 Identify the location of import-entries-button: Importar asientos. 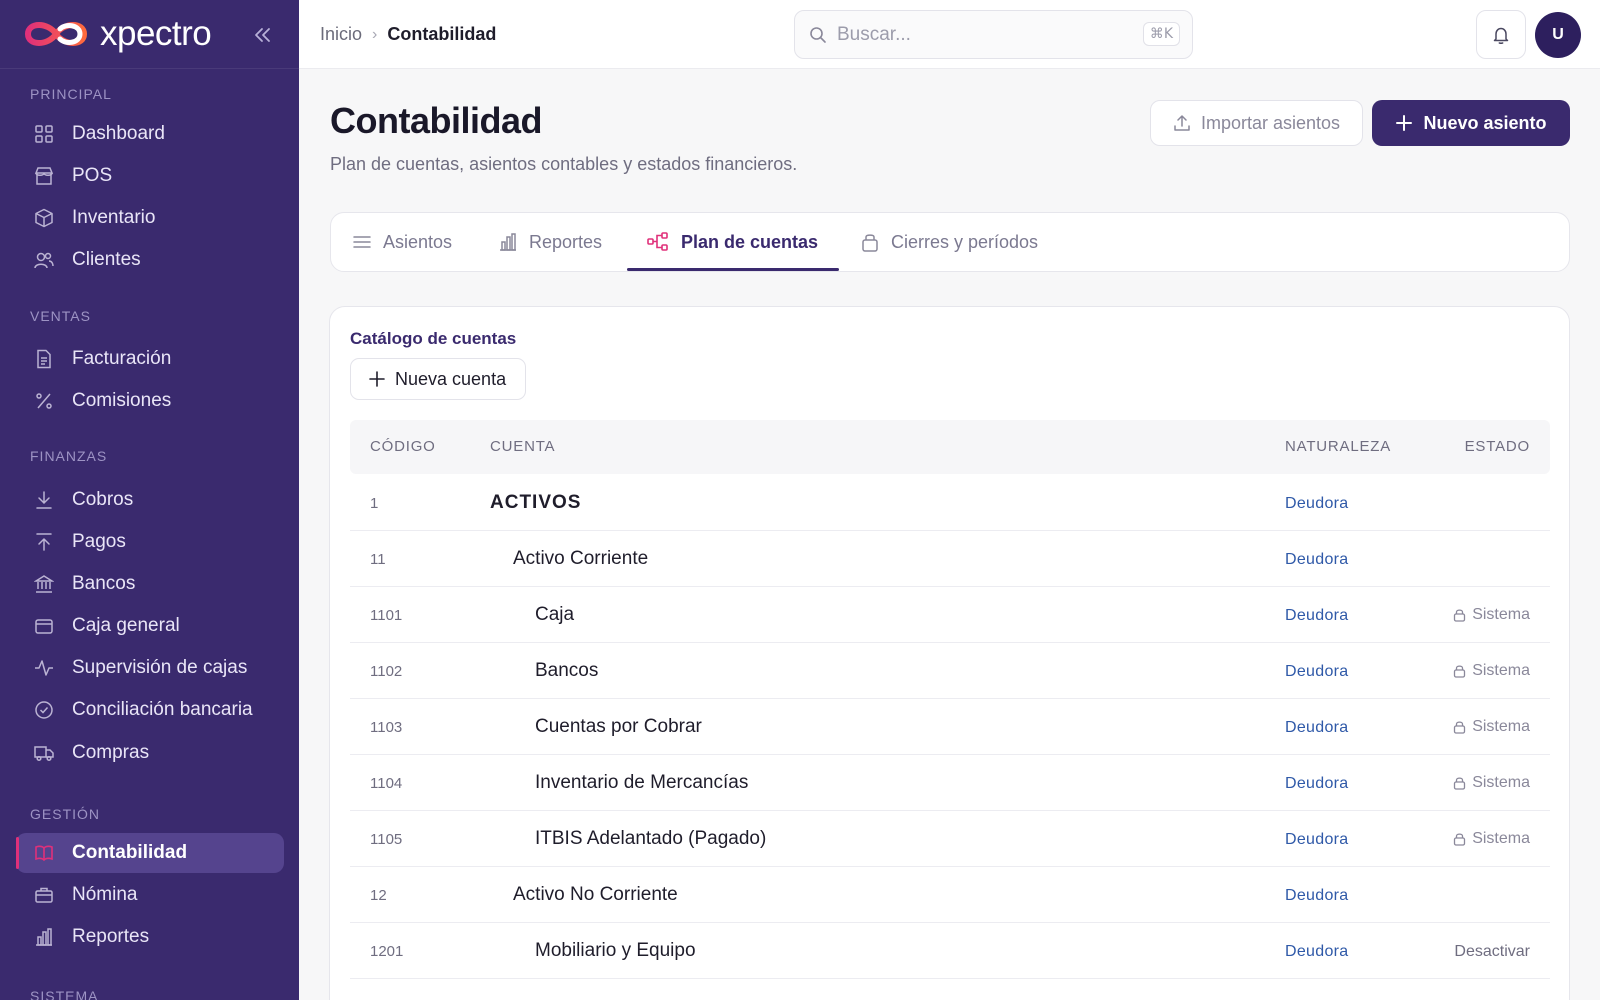
(1256, 123).